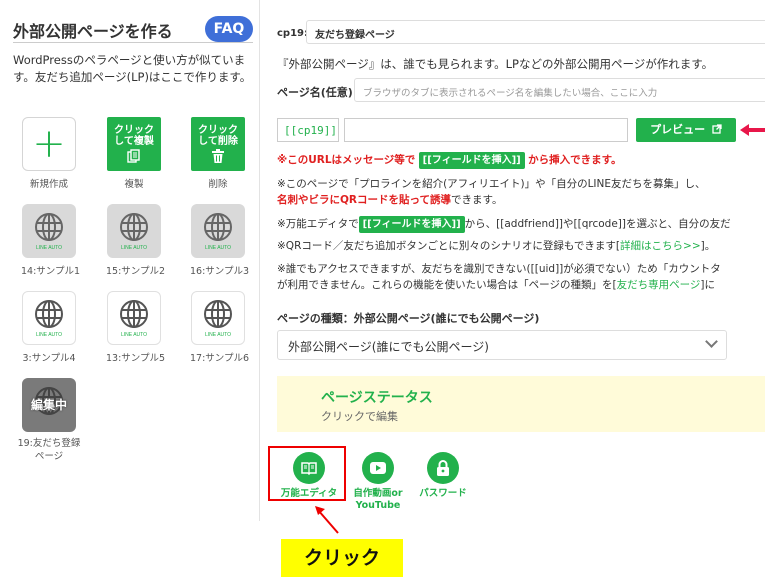 The height and width of the screenshot is (579, 765). I want to click on preview-button: プレビュー, so click(686, 130).